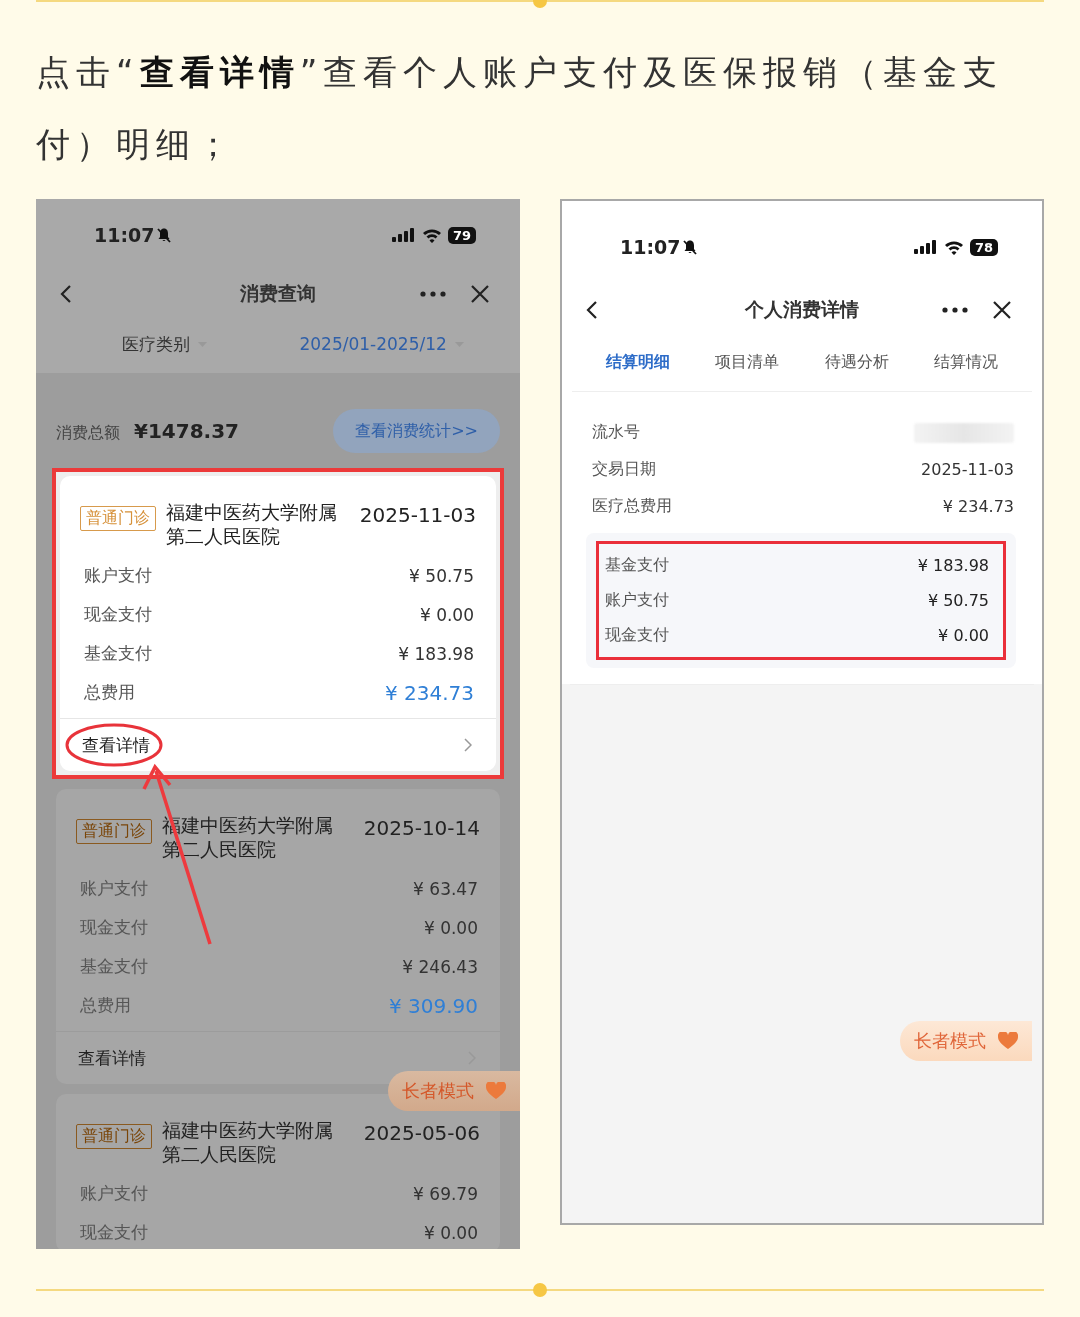  What do you see at coordinates (445, 1193) in the screenshot?
I see `amount: ¥ 69.79` at bounding box center [445, 1193].